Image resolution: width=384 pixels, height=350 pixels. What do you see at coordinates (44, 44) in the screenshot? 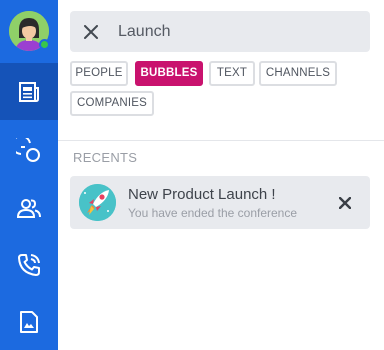
I see `presence-indicator` at bounding box center [44, 44].